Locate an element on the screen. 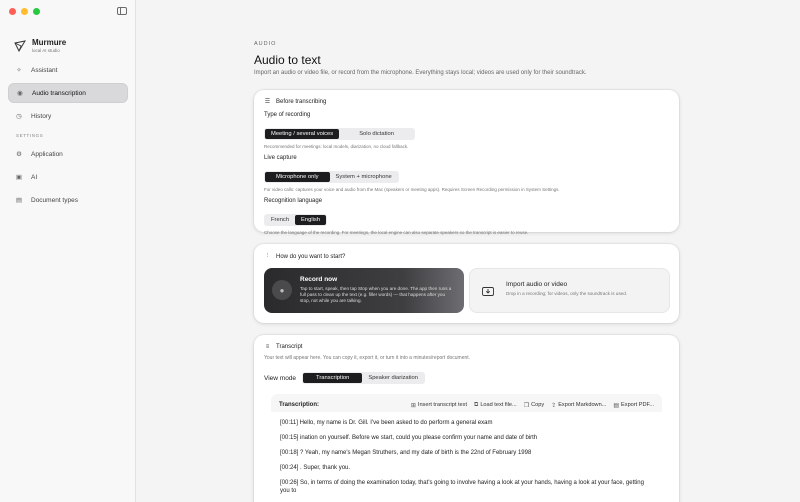 This screenshot has height=502, width=800. sidebar-toggle-icon is located at coordinates (122, 11).